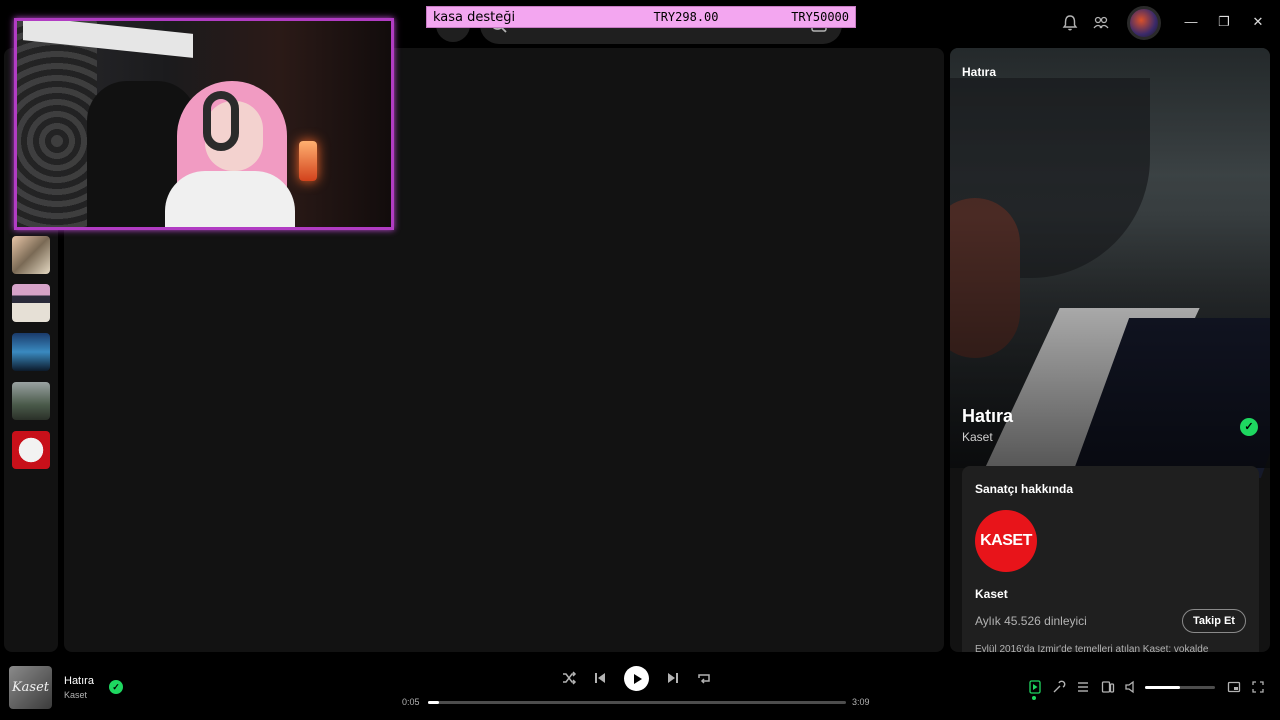 The height and width of the screenshot is (720, 1280). I want to click on webcam-background, so click(57, 124).